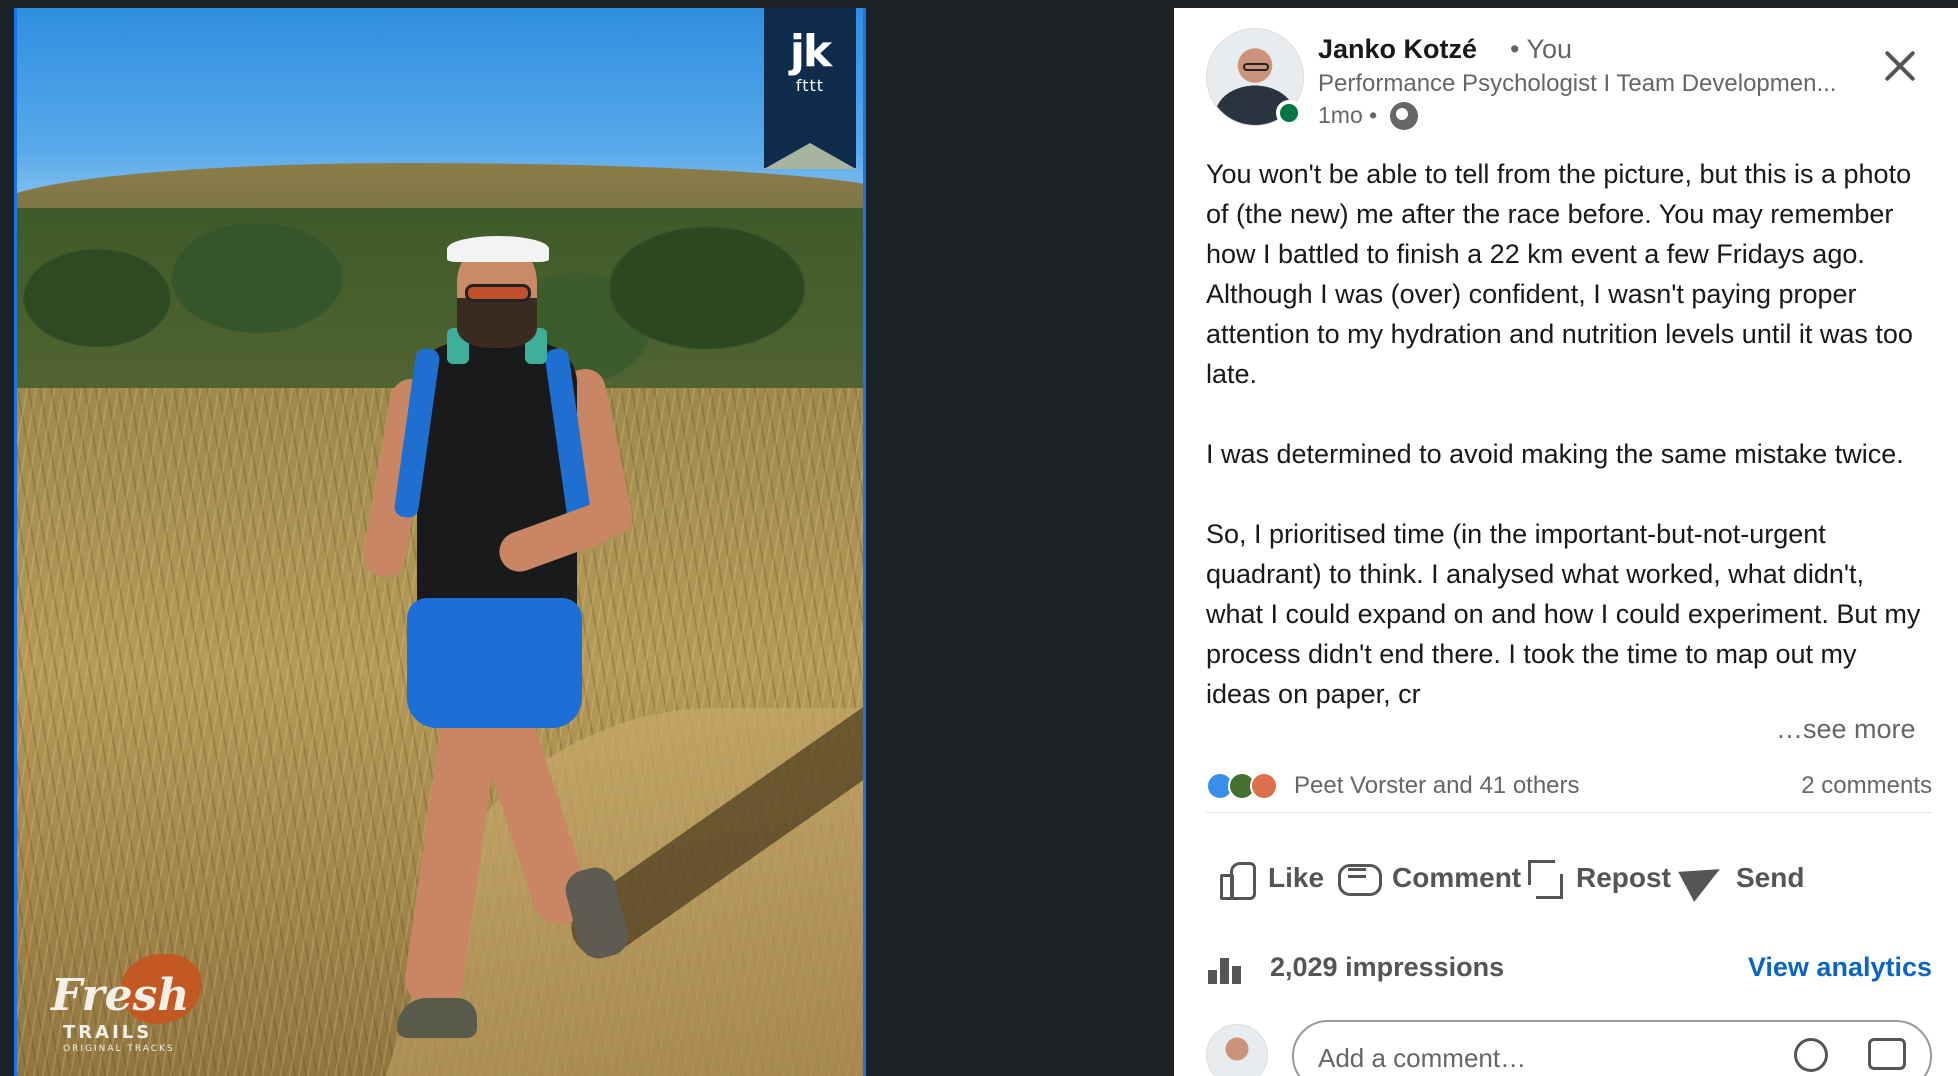  I want to click on comment-label: Comment, so click(1457, 877).